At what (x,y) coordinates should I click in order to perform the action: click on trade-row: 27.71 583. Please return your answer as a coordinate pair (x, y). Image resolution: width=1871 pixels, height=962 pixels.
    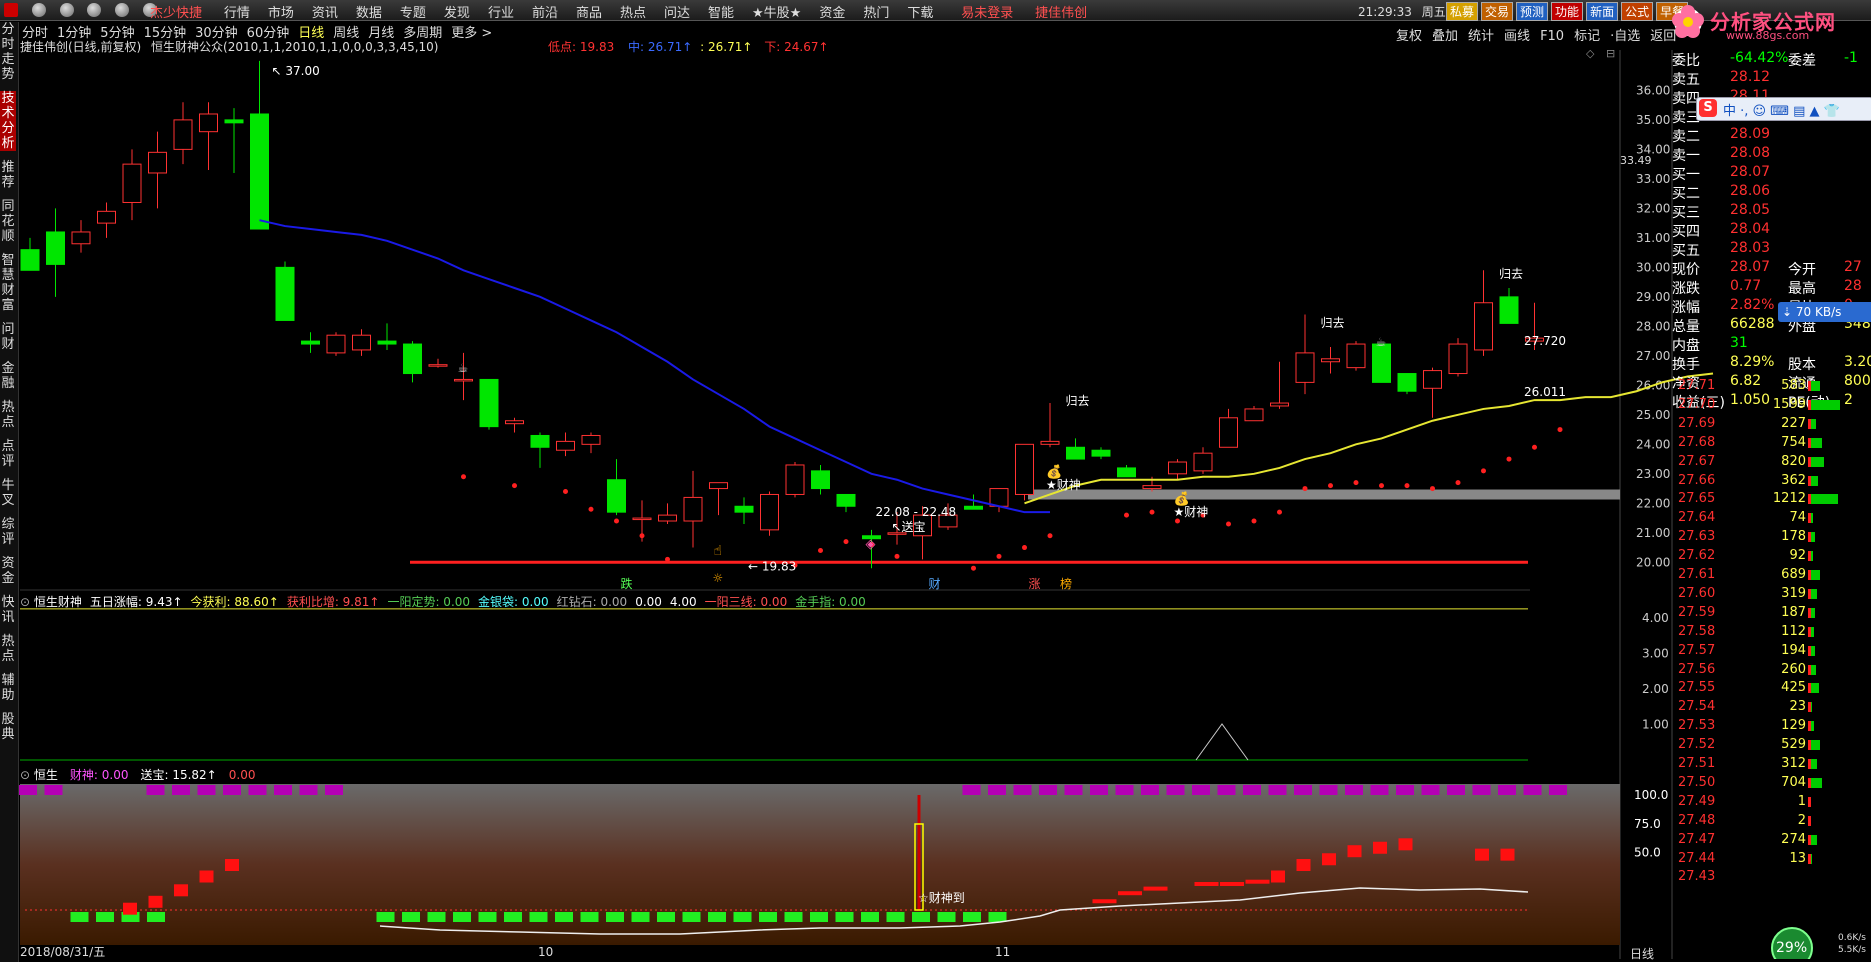
    Looking at the image, I should click on (1771, 387).